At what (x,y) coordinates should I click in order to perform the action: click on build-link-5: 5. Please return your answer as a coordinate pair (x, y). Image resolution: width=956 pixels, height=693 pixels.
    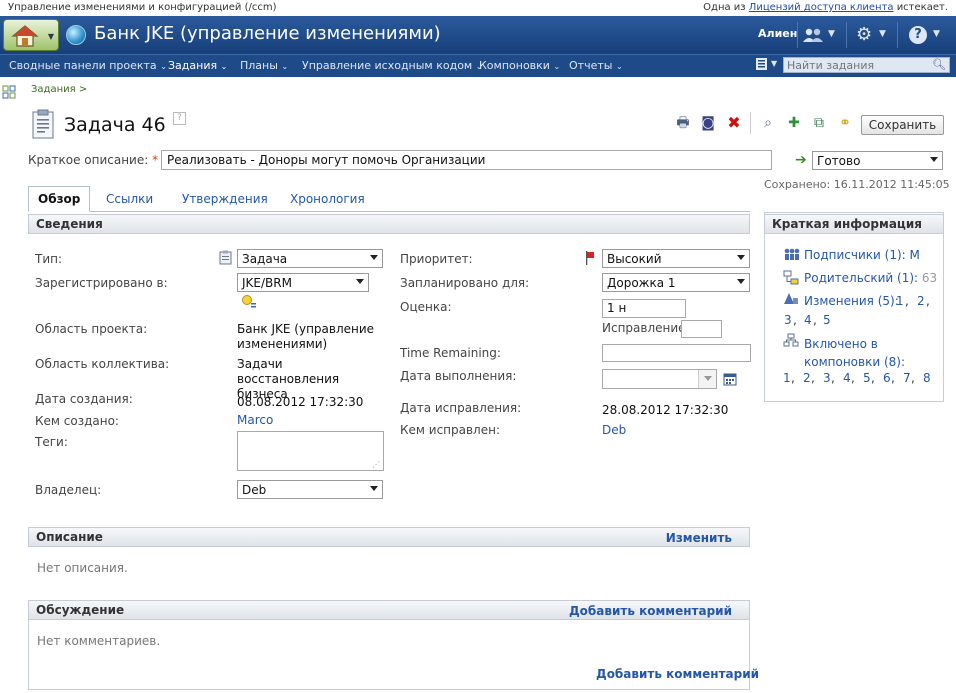
    Looking at the image, I should click on (867, 378).